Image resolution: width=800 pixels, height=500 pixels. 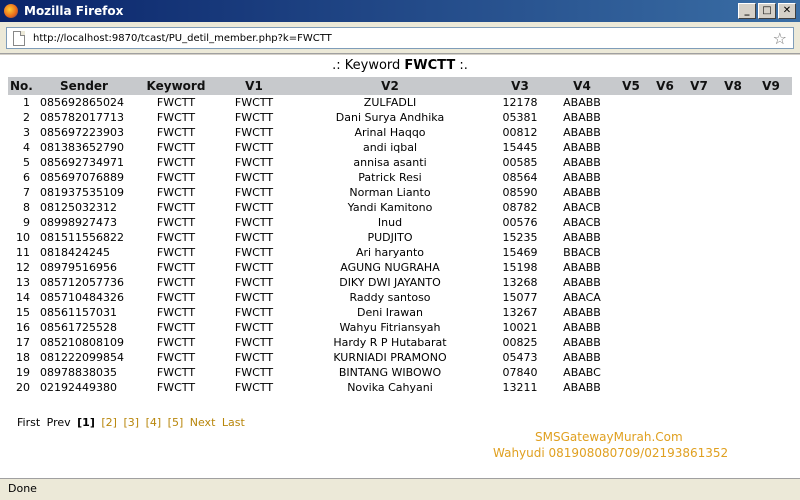 I want to click on table-cell: 08979516956, so click(x=78, y=267).